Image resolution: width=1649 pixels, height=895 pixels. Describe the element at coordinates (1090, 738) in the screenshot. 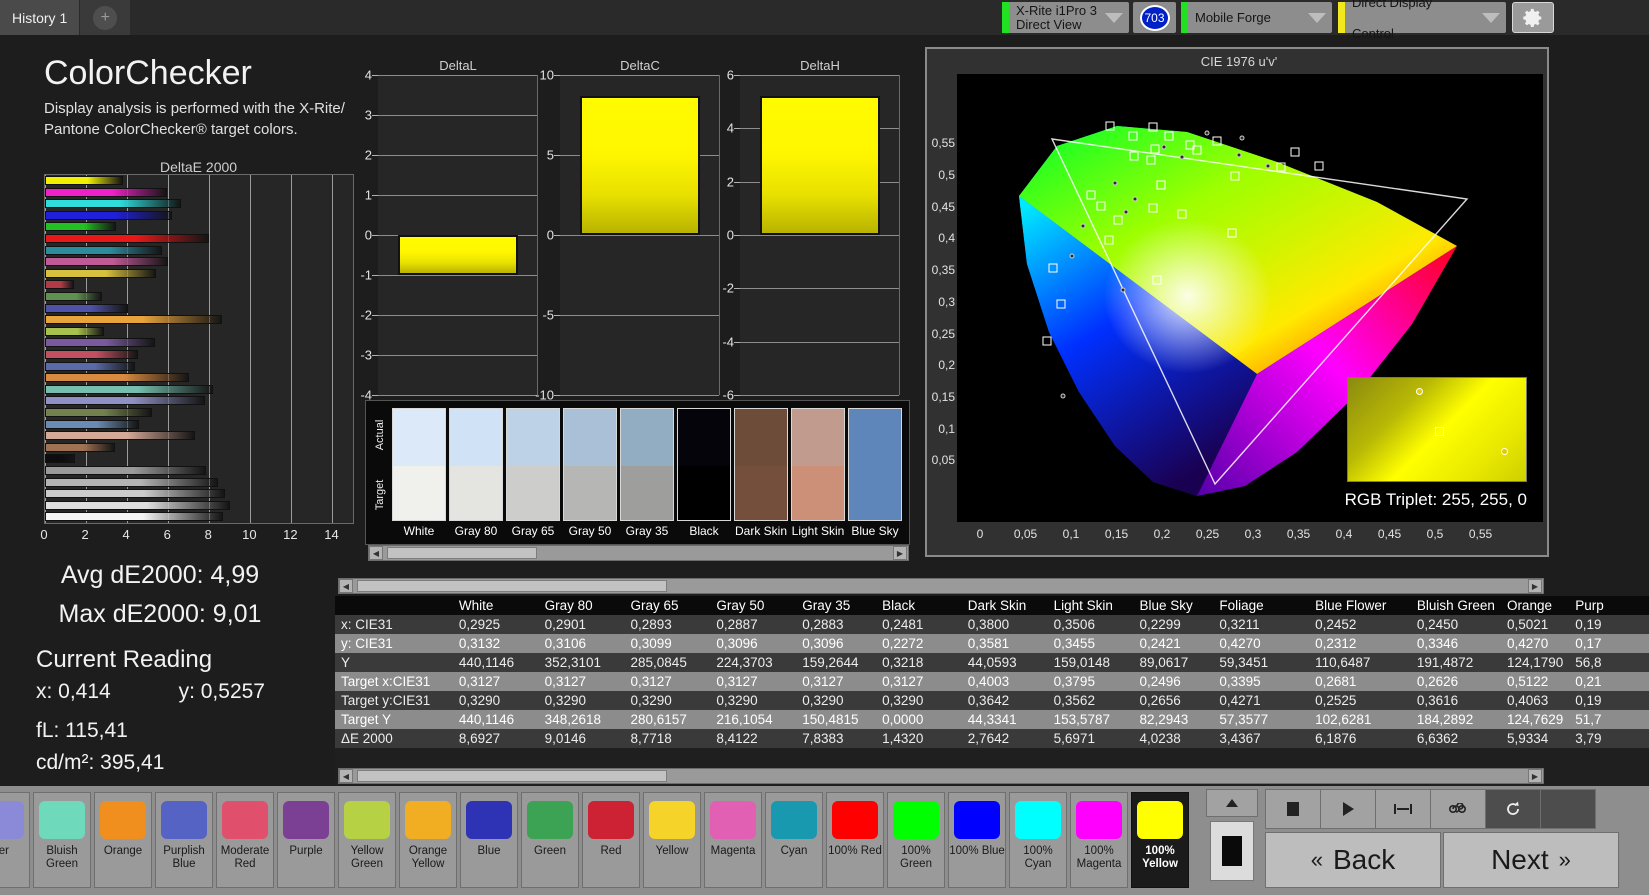

I see `table-cell: 5,6971` at that location.